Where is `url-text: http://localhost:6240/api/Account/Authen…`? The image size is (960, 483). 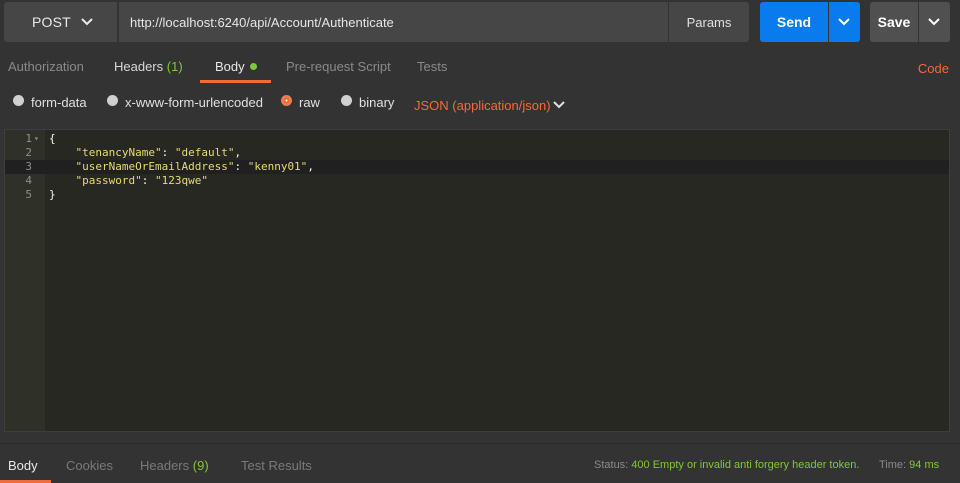 url-text: http://localhost:6240/api/Account/Authen… is located at coordinates (262, 22).